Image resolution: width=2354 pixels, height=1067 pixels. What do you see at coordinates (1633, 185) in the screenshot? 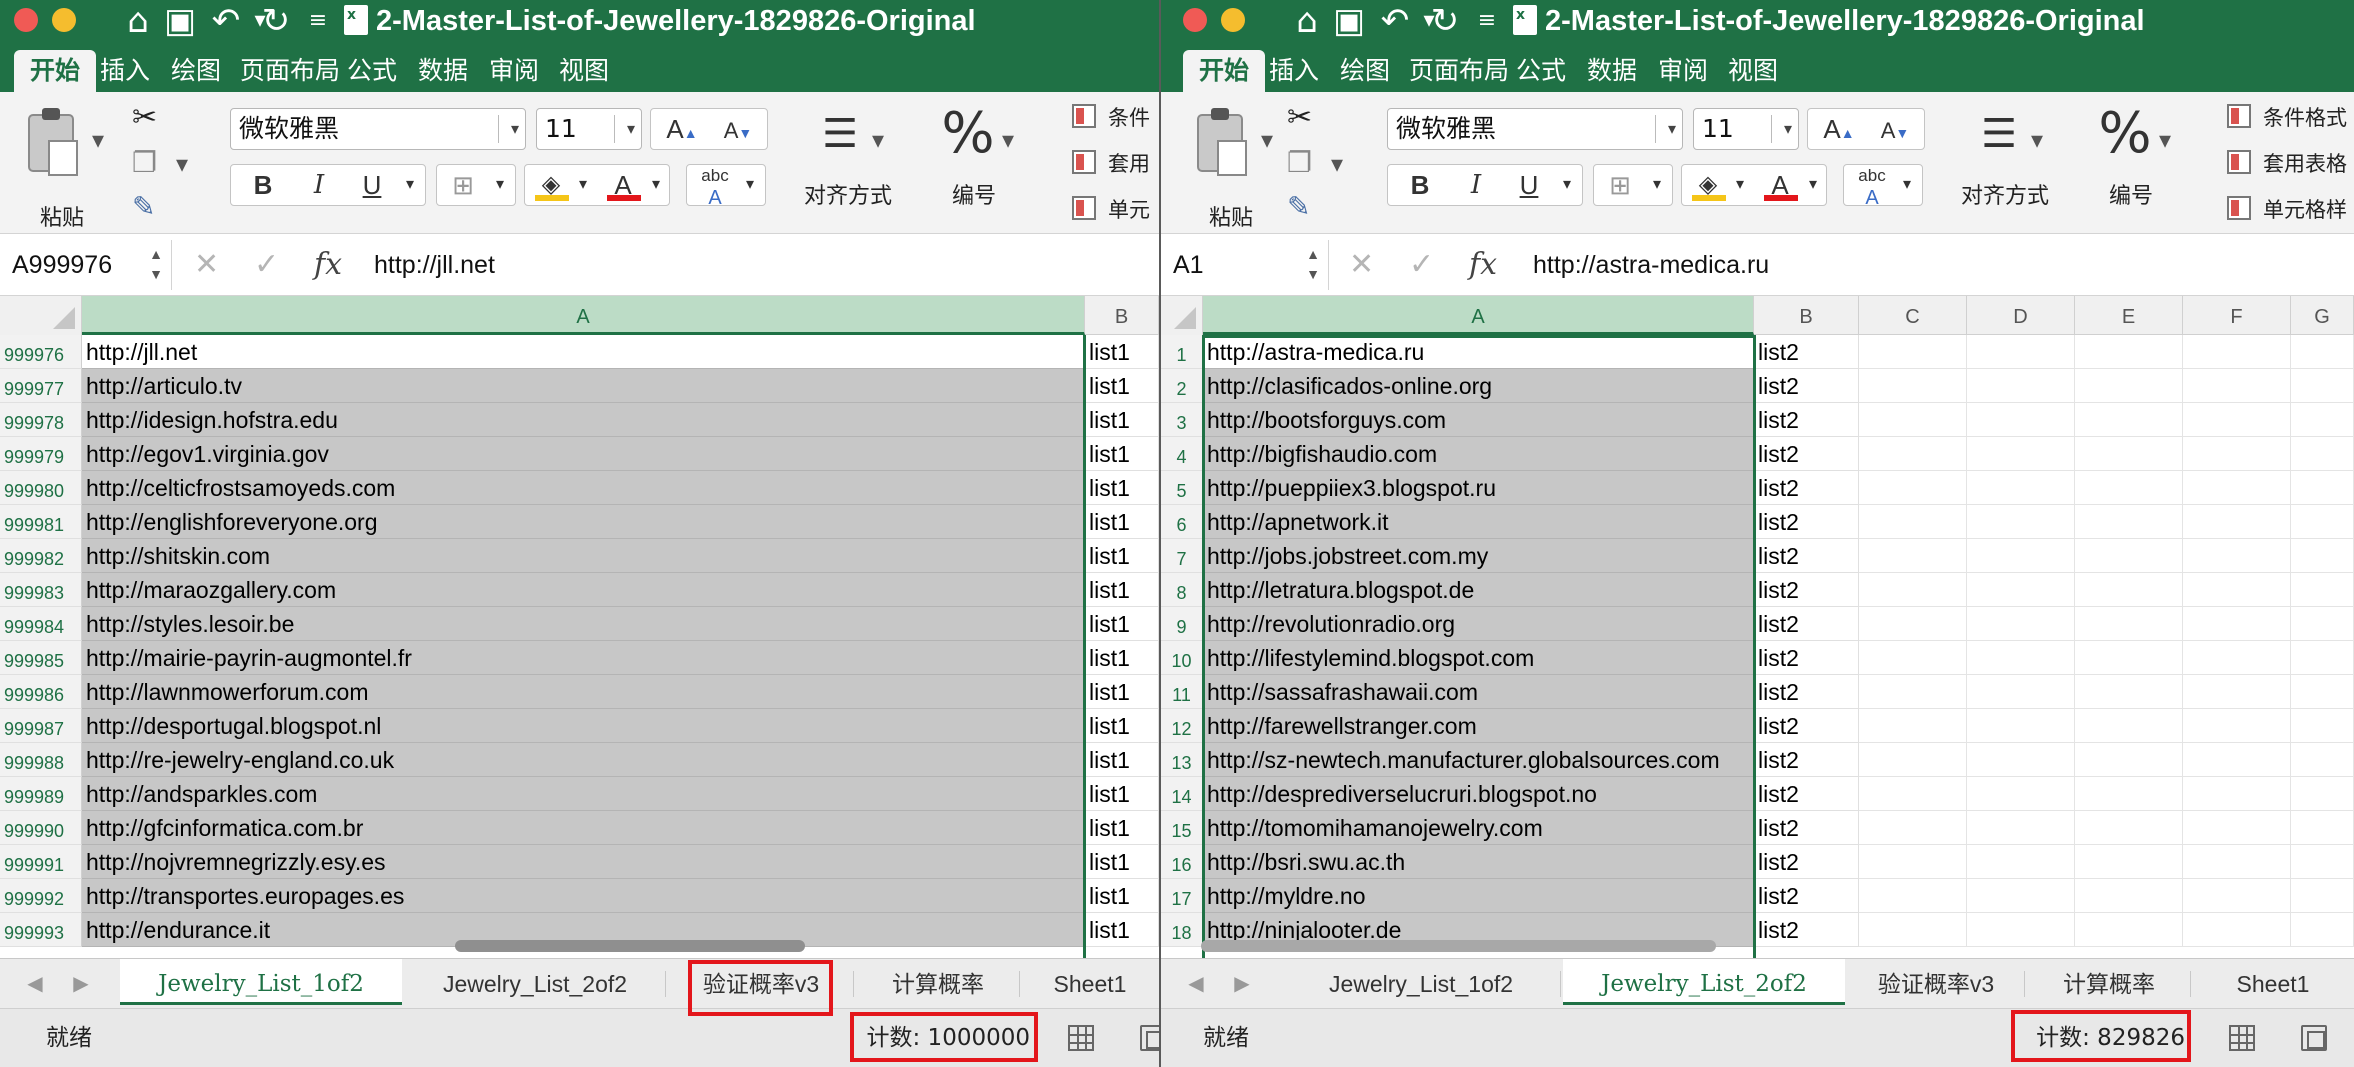
I see `borders-button: ⊞ ▾` at bounding box center [1633, 185].